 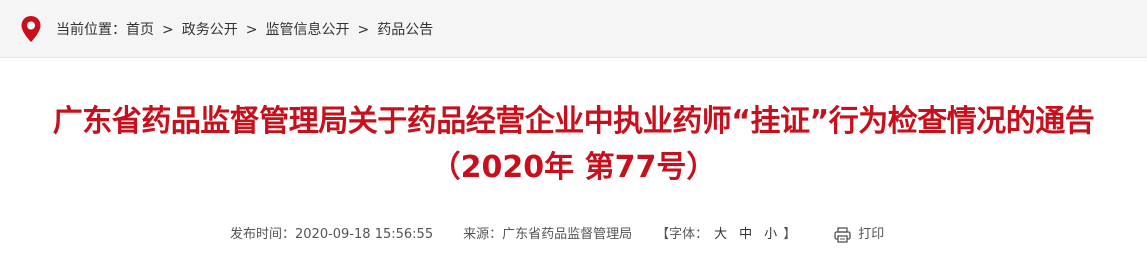 What do you see at coordinates (263, 234) in the screenshot?
I see `publish-time-label: 发布时间：` at bounding box center [263, 234].